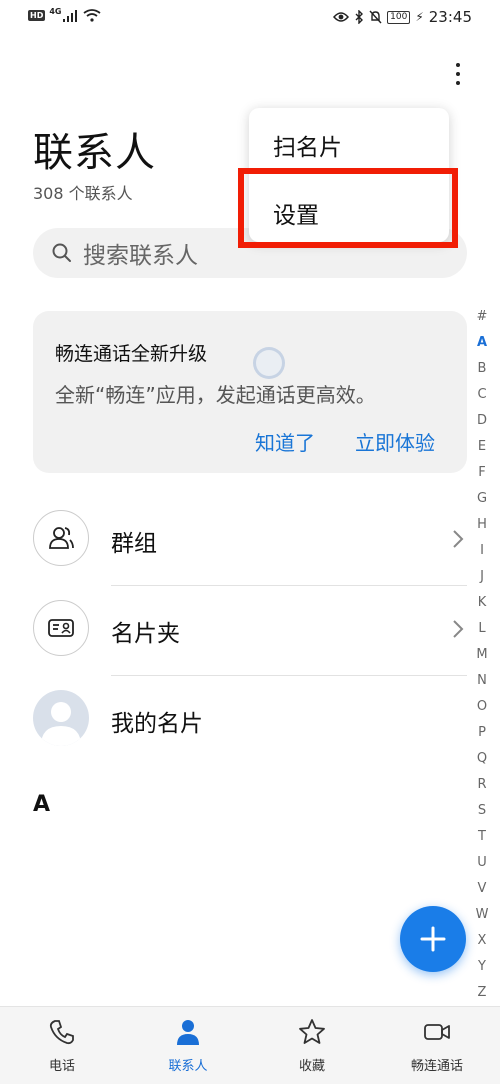 This screenshot has height=1084, width=500. I want to click on touch-indicator, so click(269, 363).